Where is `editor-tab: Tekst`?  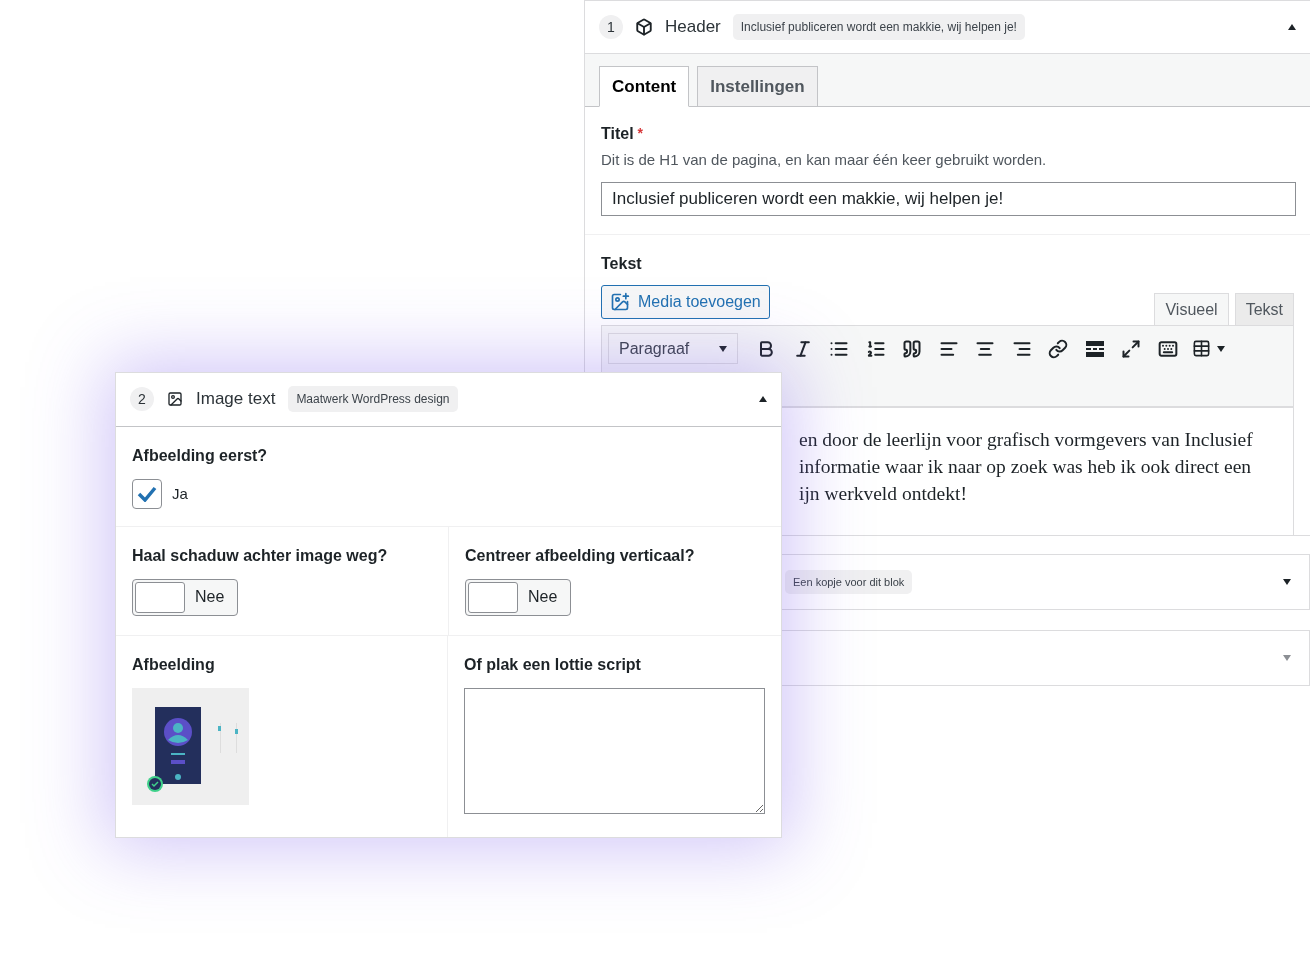
editor-tab: Tekst is located at coordinates (1264, 309).